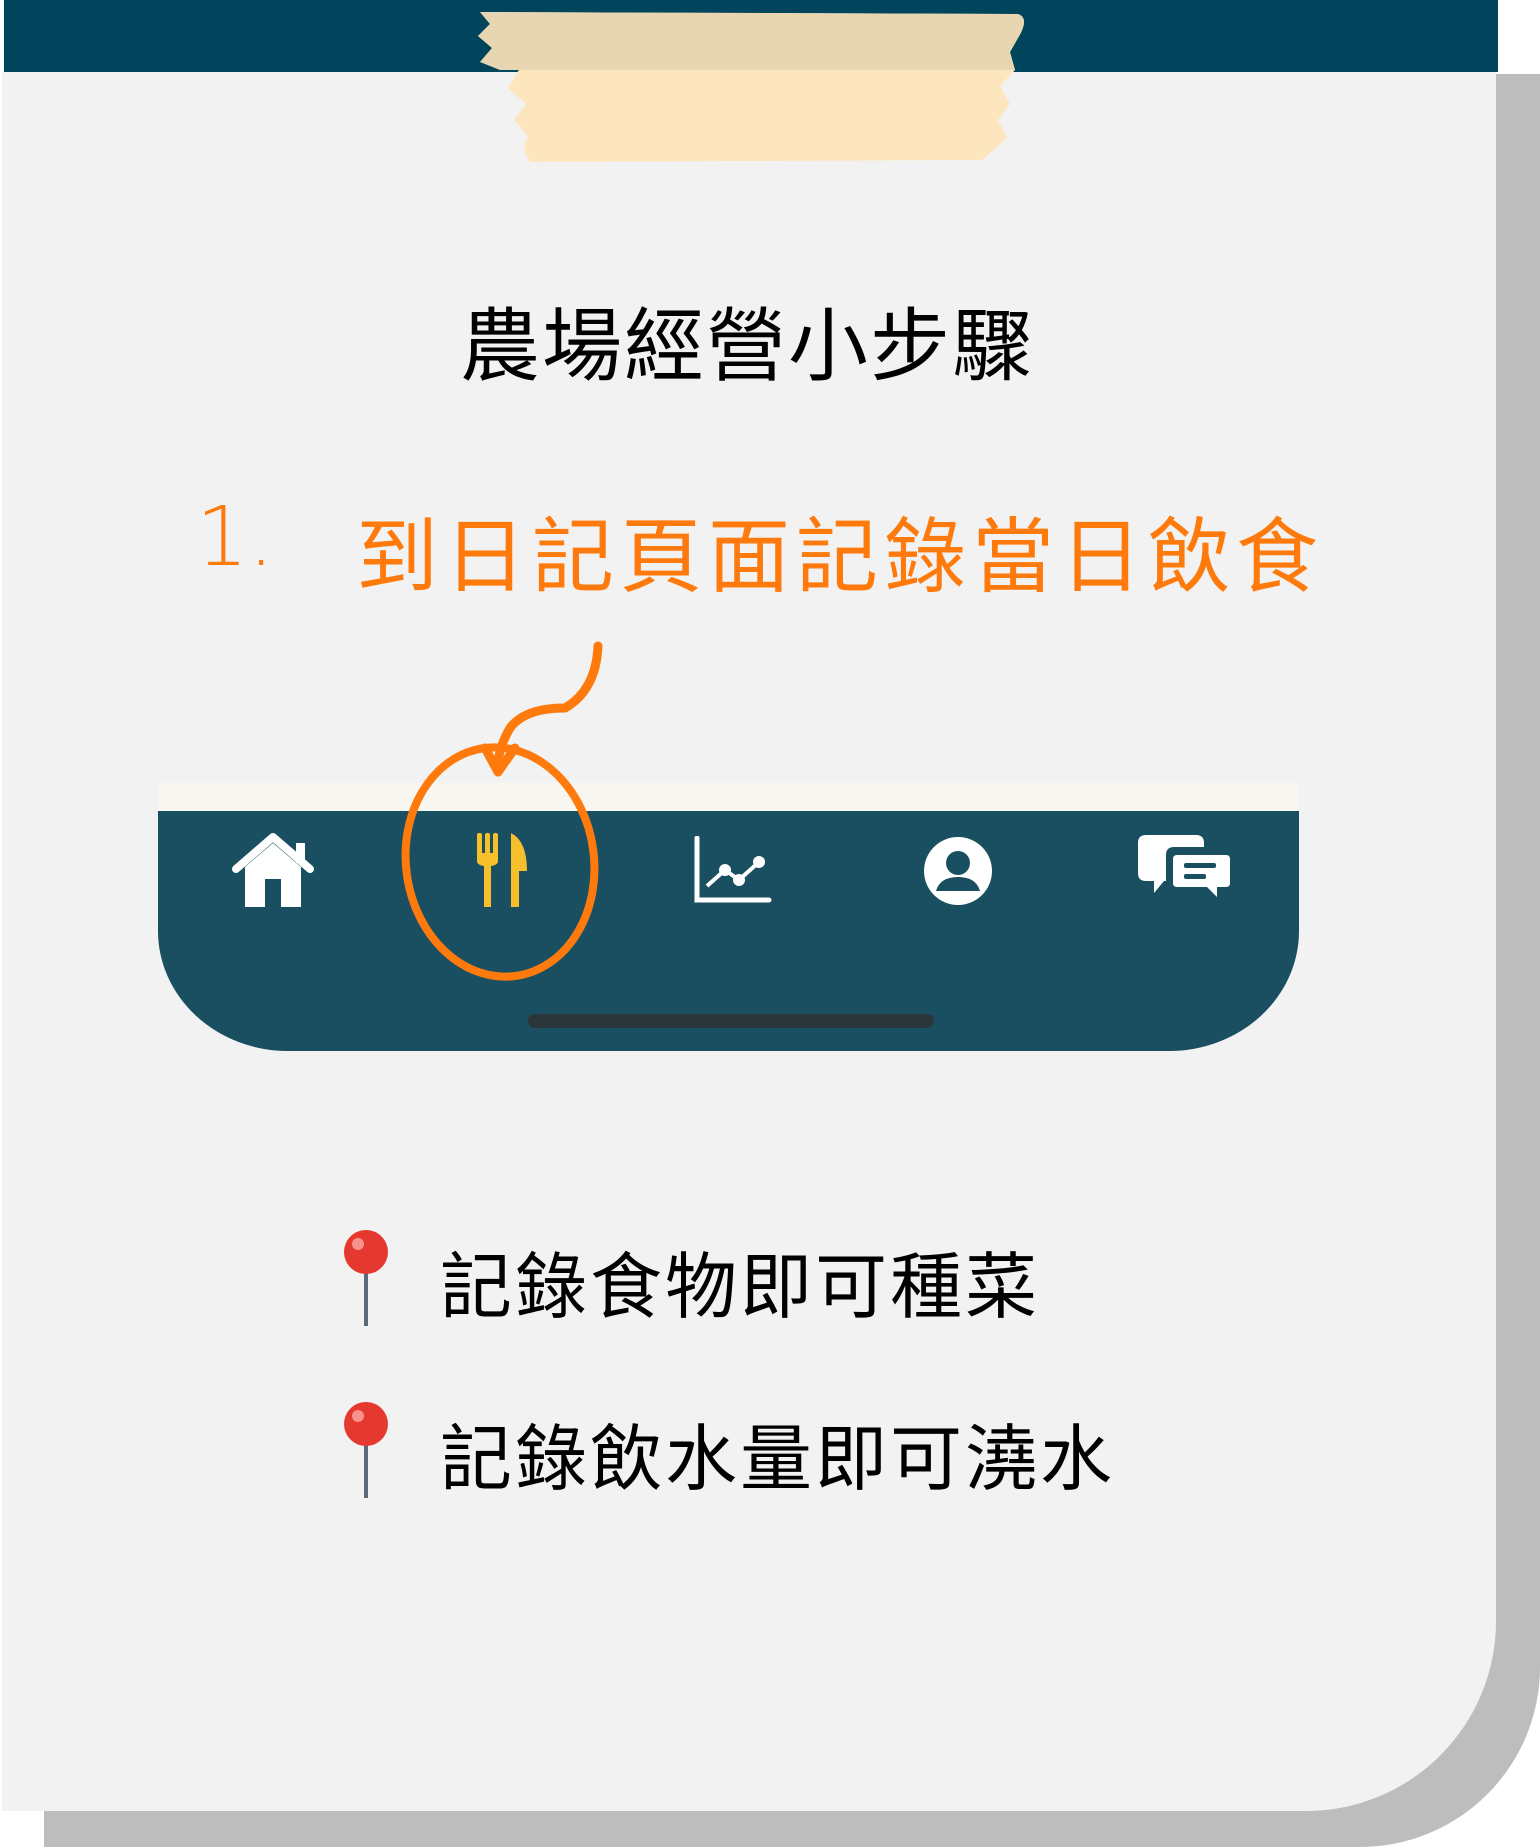 This screenshot has height=1847, width=1540. I want to click on nav-item-home, so click(273, 871).